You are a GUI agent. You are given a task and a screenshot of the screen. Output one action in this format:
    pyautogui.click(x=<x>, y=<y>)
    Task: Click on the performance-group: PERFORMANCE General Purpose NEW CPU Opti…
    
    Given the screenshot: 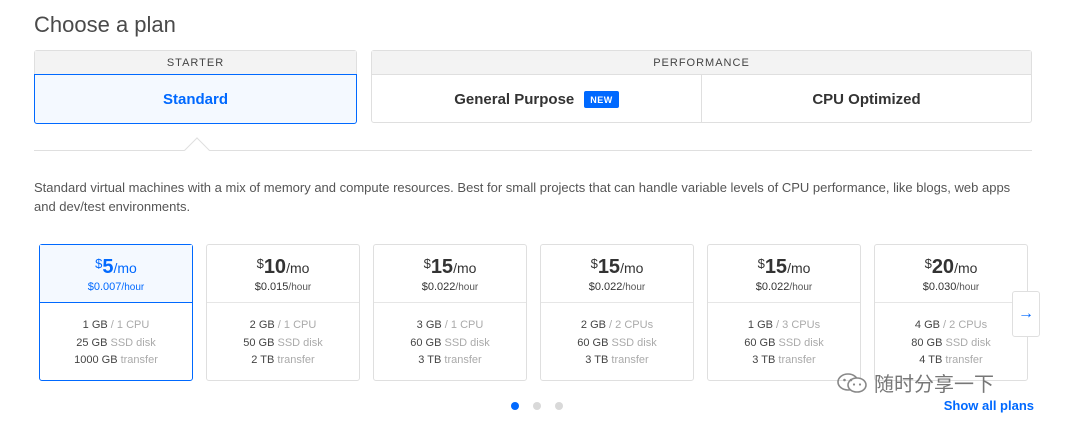 What is the action you would take?
    pyautogui.click(x=701, y=86)
    